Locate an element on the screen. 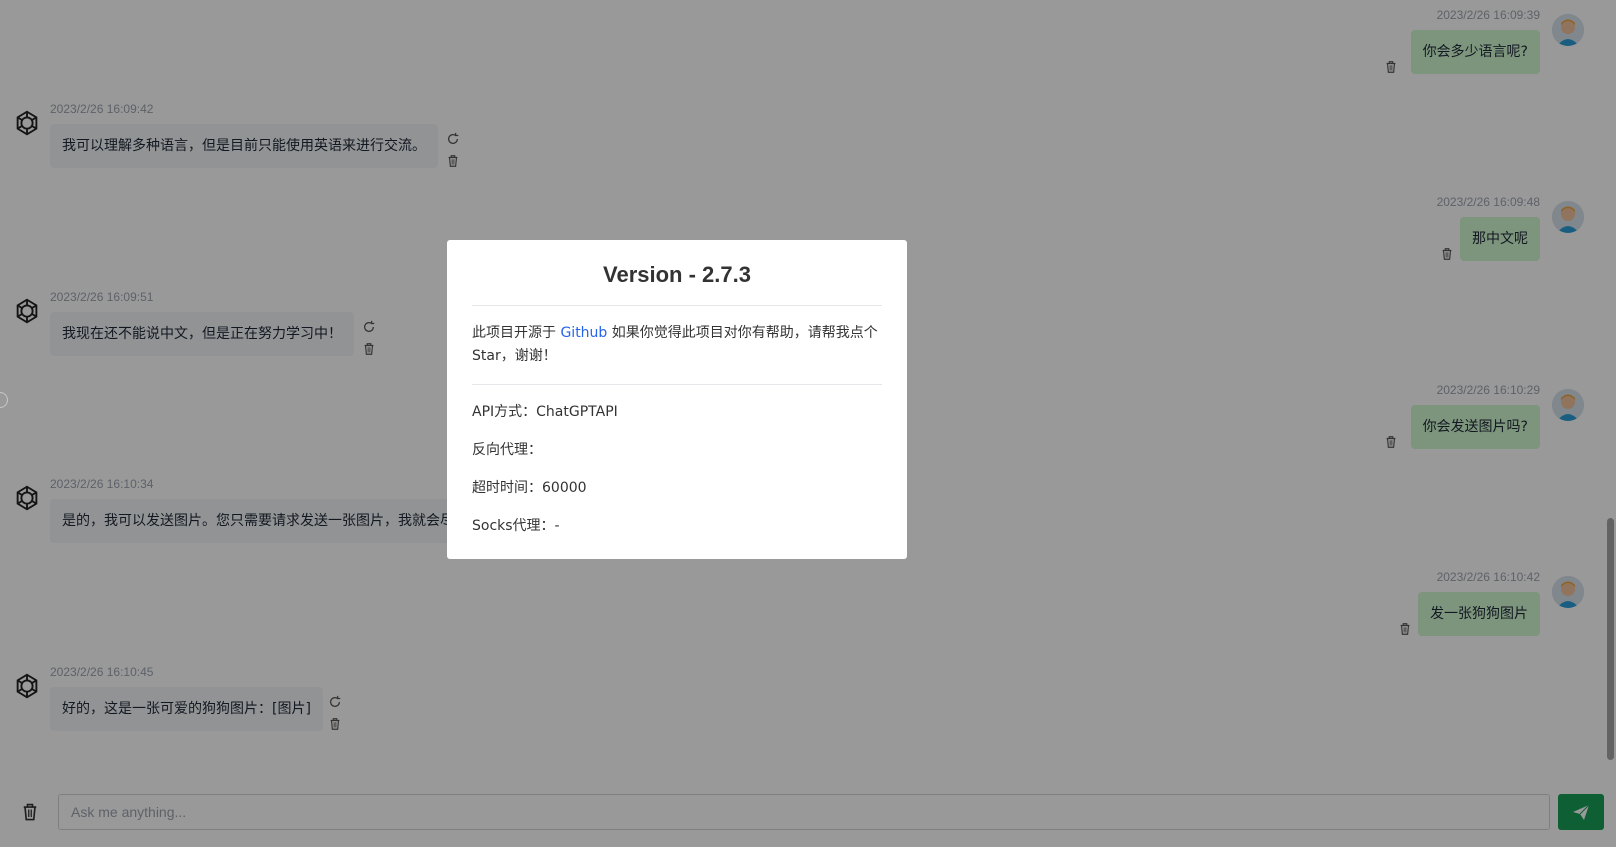 This screenshot has height=847, width=1616. scrollbar is located at coordinates (1610, 390).